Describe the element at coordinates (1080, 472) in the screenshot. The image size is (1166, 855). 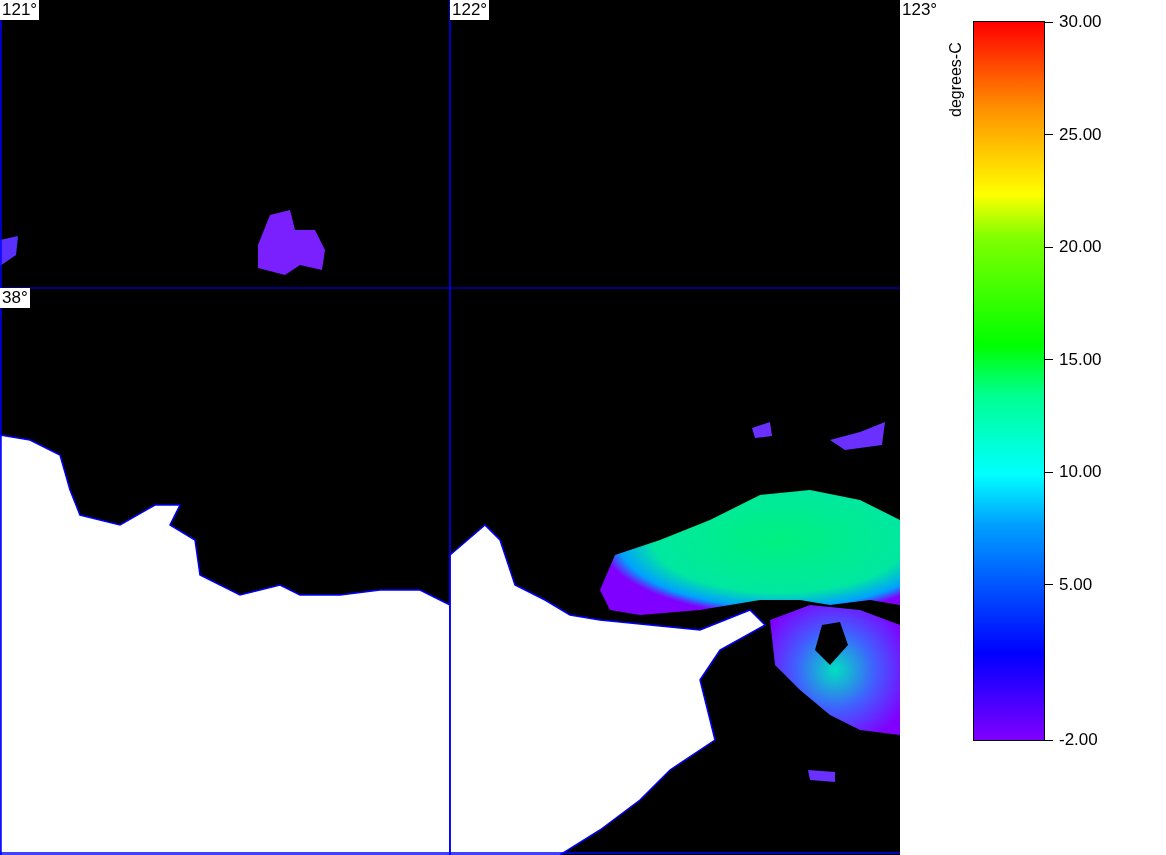
I see `tick-label: 10.00` at that location.